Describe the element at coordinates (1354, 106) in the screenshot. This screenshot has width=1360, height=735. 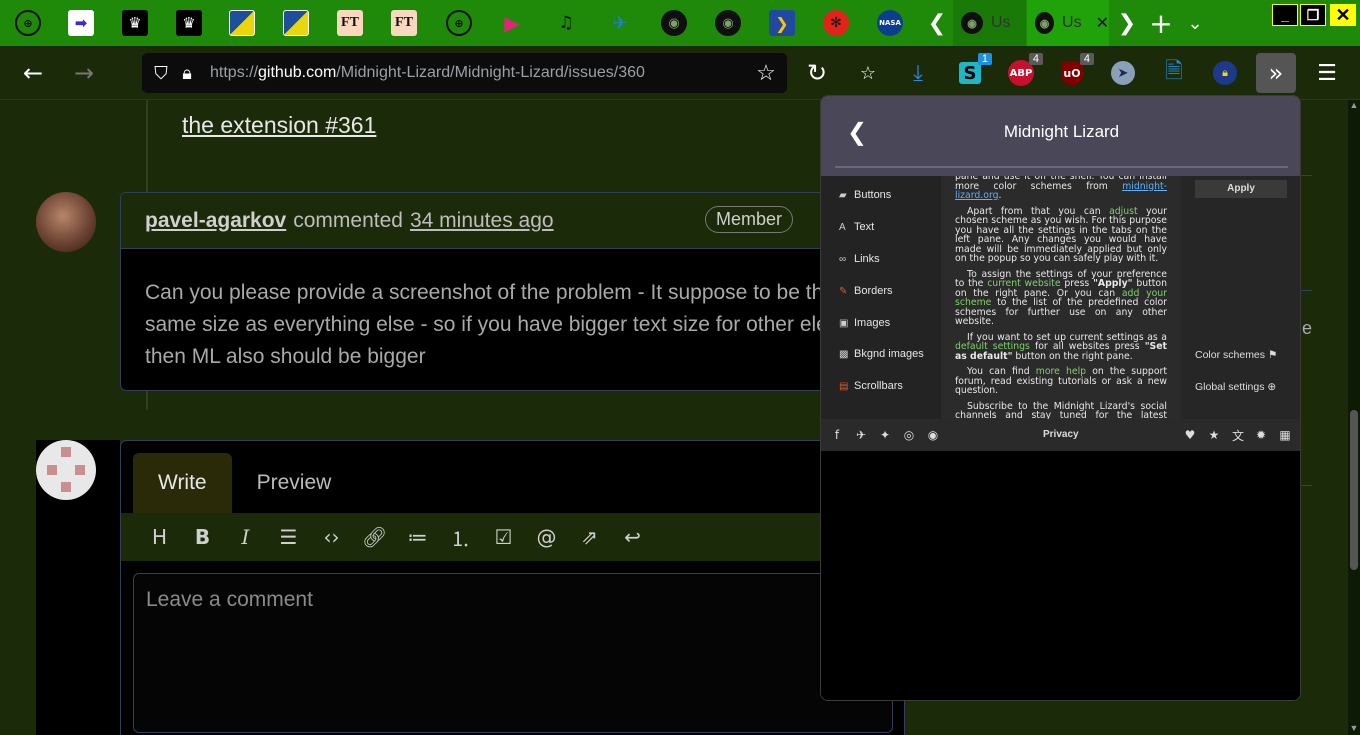
I see `scroll-up-icon: ▲` at that location.